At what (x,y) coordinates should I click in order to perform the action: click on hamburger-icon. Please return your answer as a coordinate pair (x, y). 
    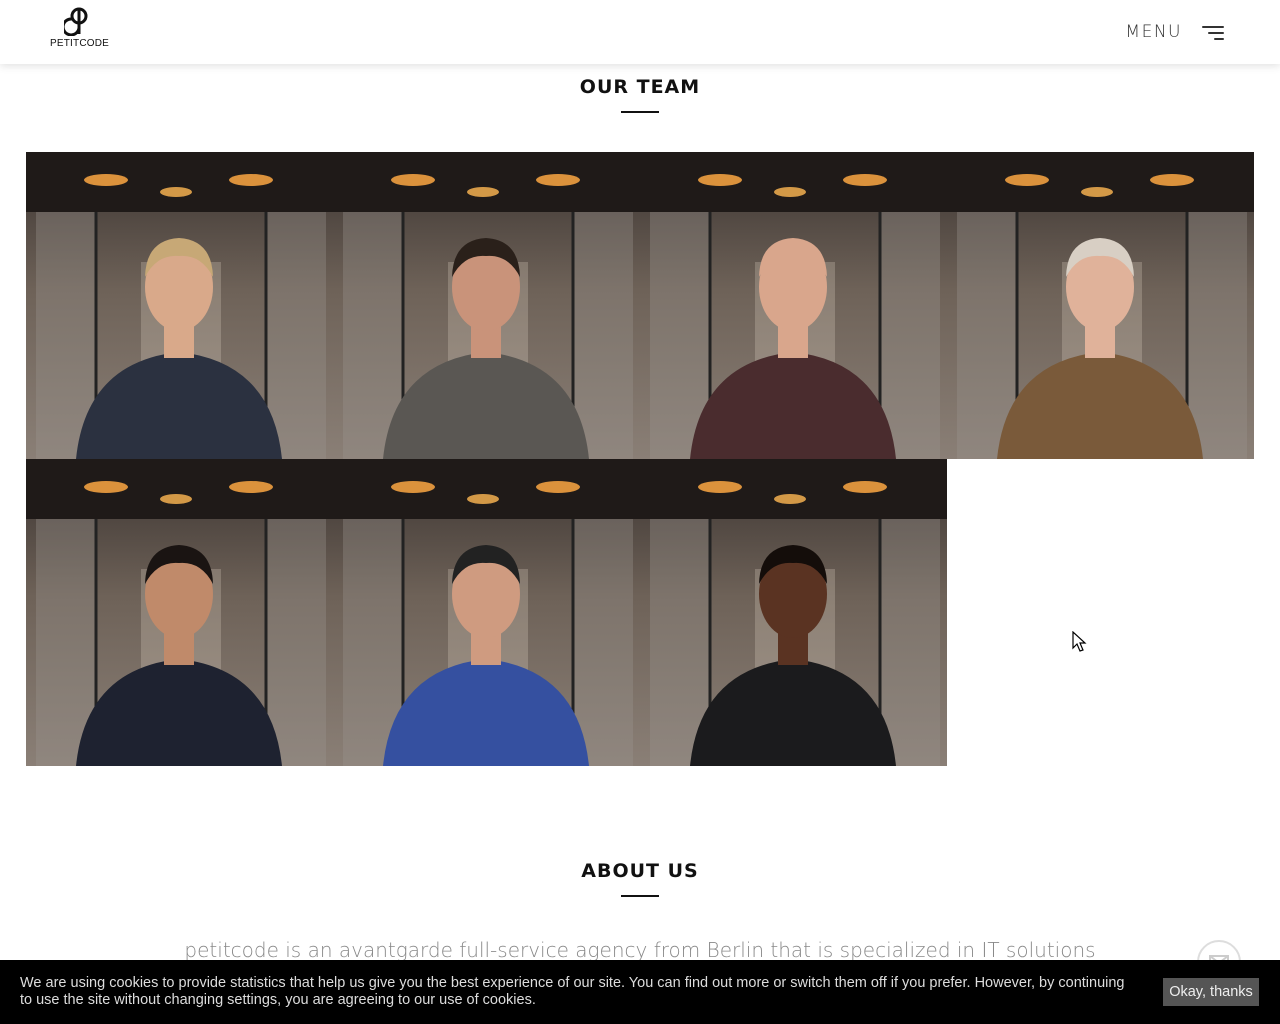
    Looking at the image, I should click on (1213, 32).